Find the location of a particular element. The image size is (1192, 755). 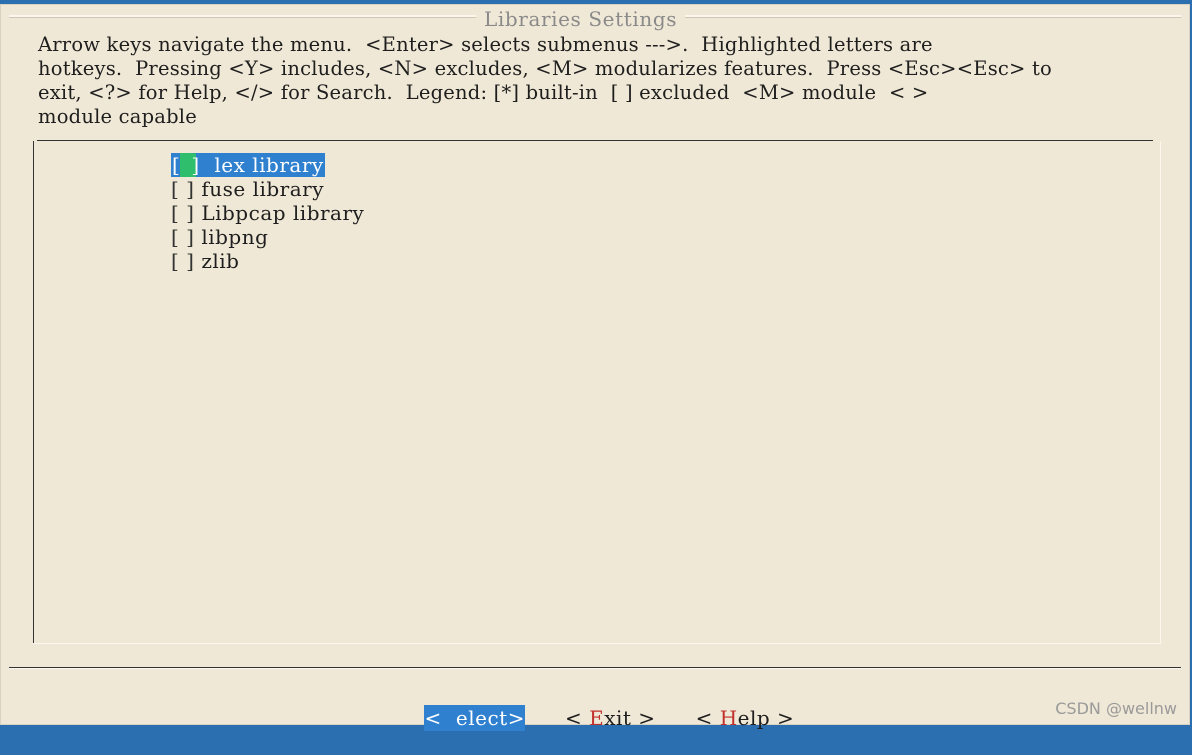

menu-item-label: lex library is located at coordinates (269, 165).